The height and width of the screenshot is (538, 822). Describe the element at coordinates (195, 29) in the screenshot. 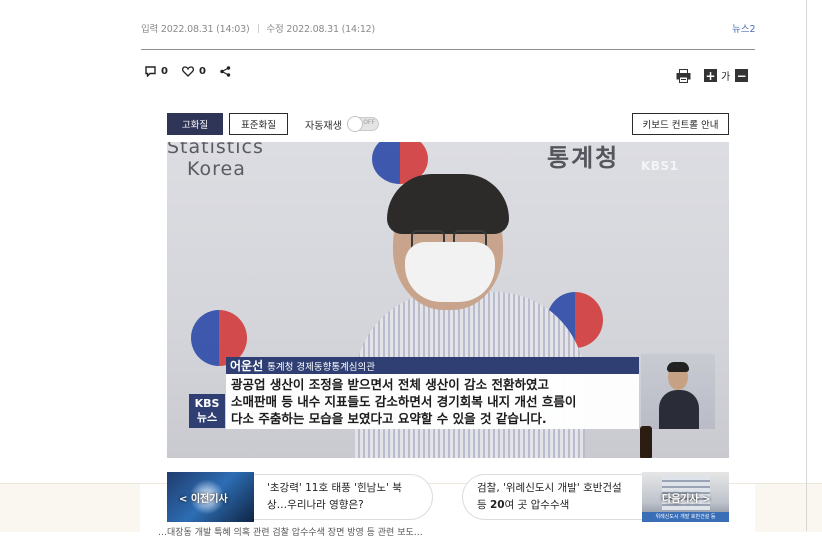

I see `input-date: 입력 2022.08.31 (14:03)` at that location.